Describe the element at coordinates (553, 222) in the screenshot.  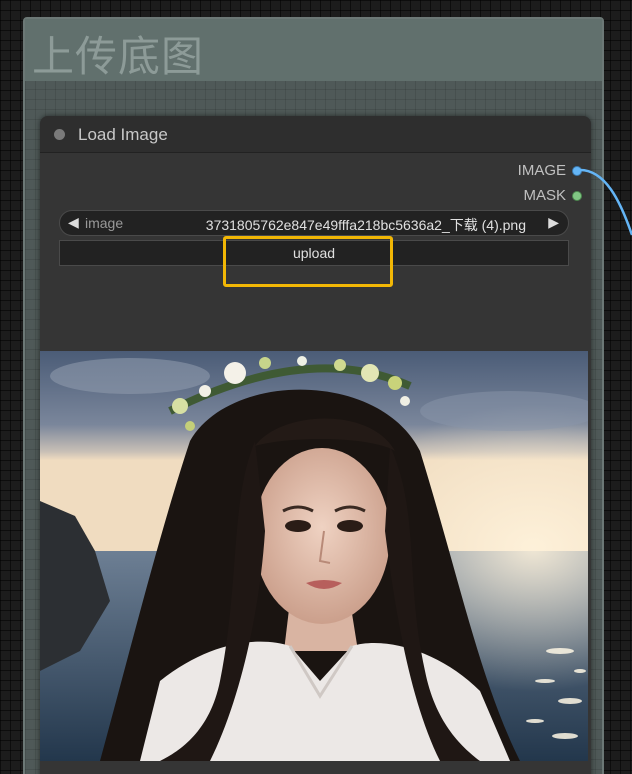
I see `combo-next-arrow: ▶` at that location.